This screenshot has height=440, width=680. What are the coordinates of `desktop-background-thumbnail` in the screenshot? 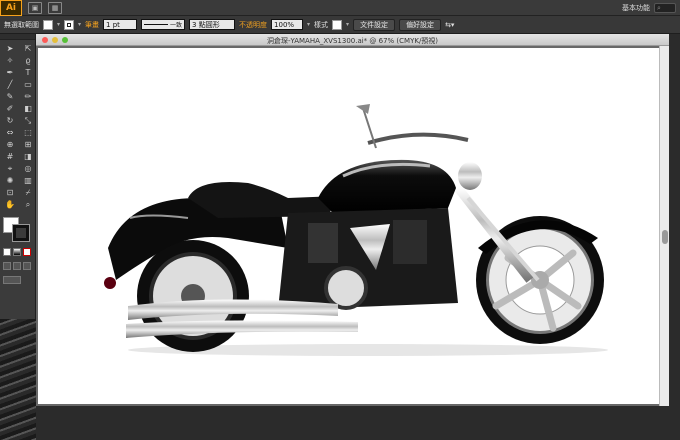 It's located at (18, 379).